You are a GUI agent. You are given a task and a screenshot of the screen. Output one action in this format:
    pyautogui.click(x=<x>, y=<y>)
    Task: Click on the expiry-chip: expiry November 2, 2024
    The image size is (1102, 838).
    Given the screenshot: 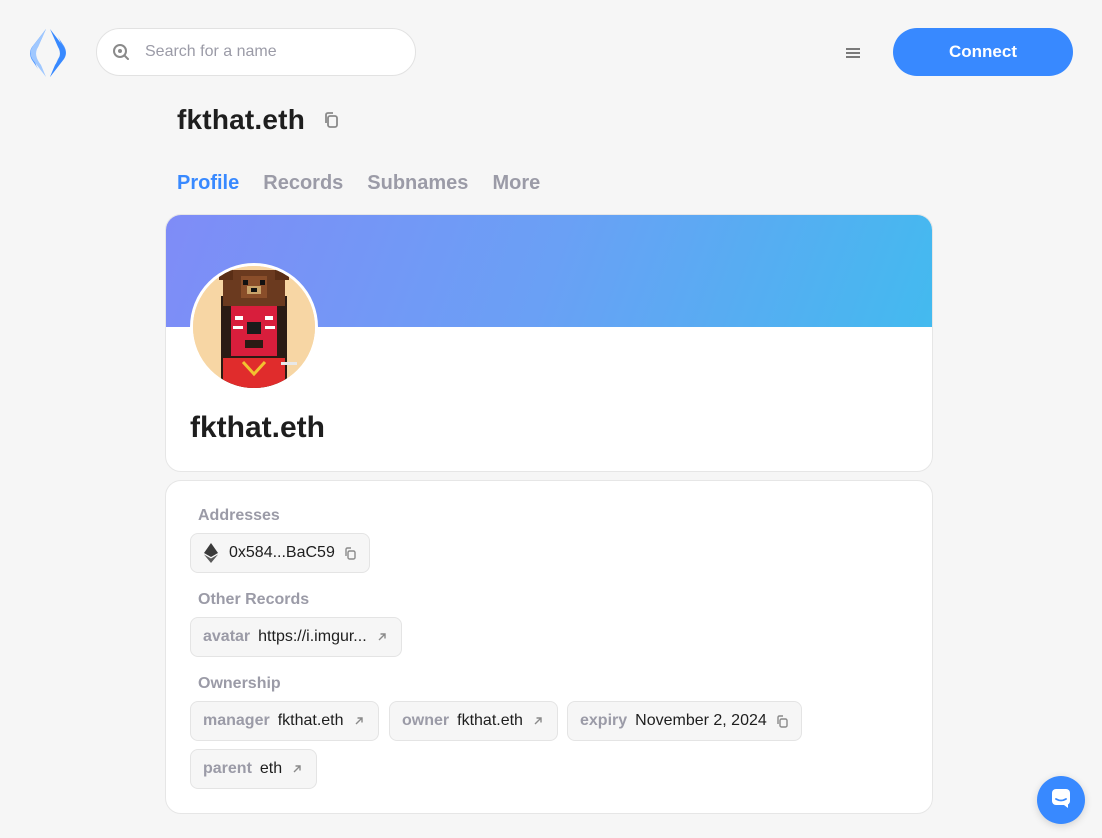 What is the action you would take?
    pyautogui.click(x=684, y=721)
    